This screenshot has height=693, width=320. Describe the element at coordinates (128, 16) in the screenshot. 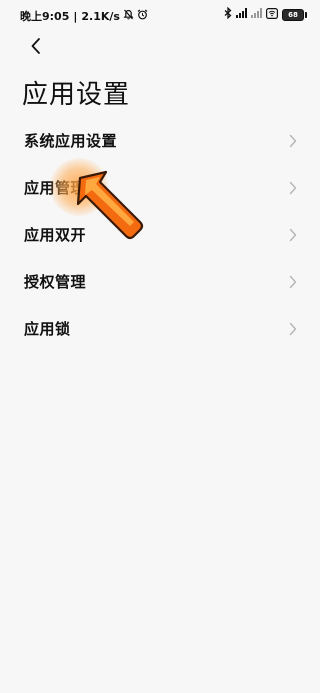

I see `mute-bell-icon` at that location.